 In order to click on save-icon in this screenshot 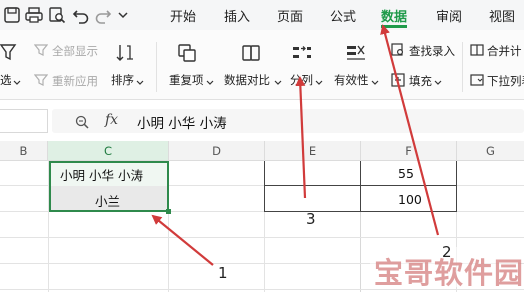, I will do `click(12, 15)`.